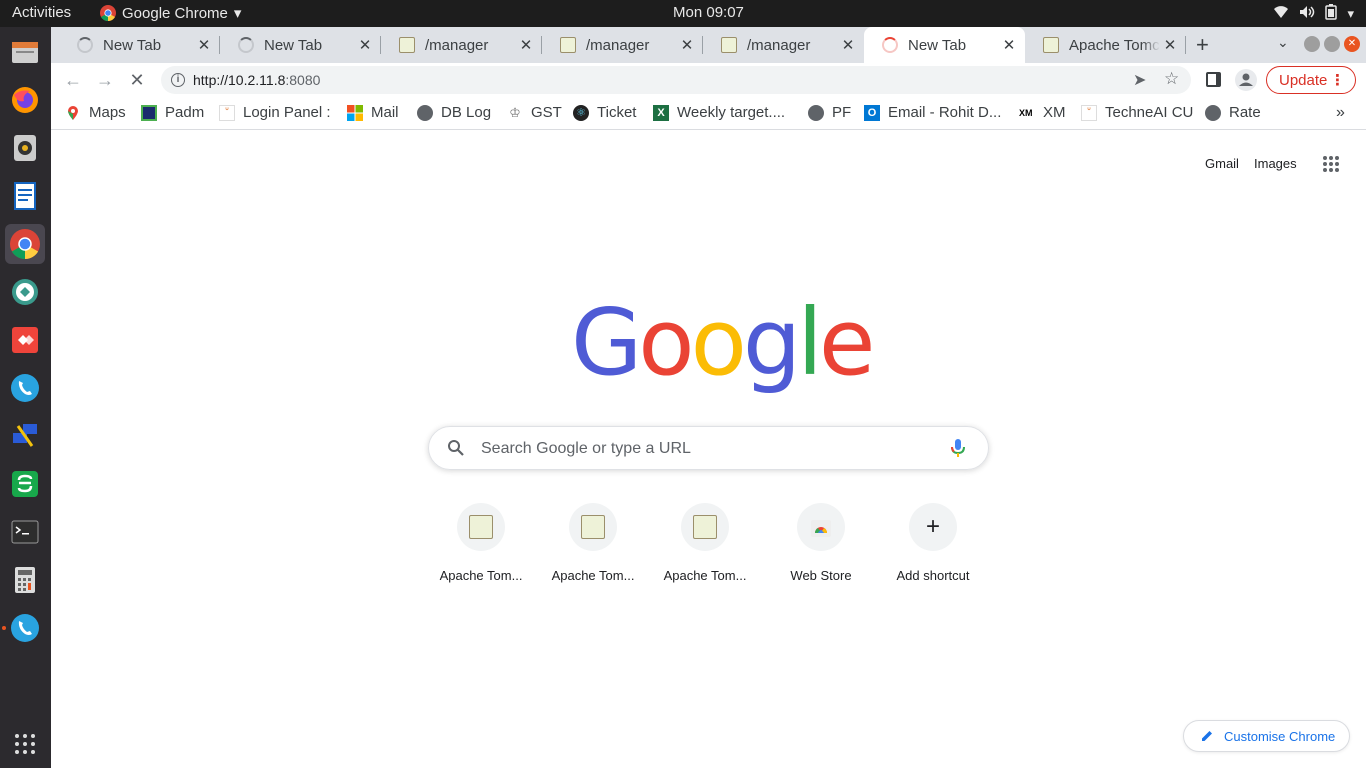  Describe the element at coordinates (933, 543) in the screenshot. I see `add-shortcut-button: + Add shortcut` at that location.